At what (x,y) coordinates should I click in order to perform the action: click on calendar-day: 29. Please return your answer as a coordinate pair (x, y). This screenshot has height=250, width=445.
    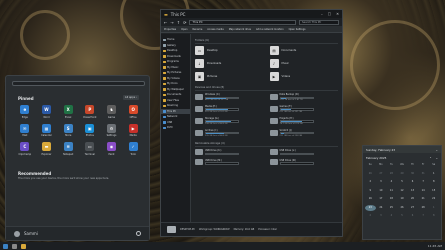
    Looking at the image, I should click on (402, 174).